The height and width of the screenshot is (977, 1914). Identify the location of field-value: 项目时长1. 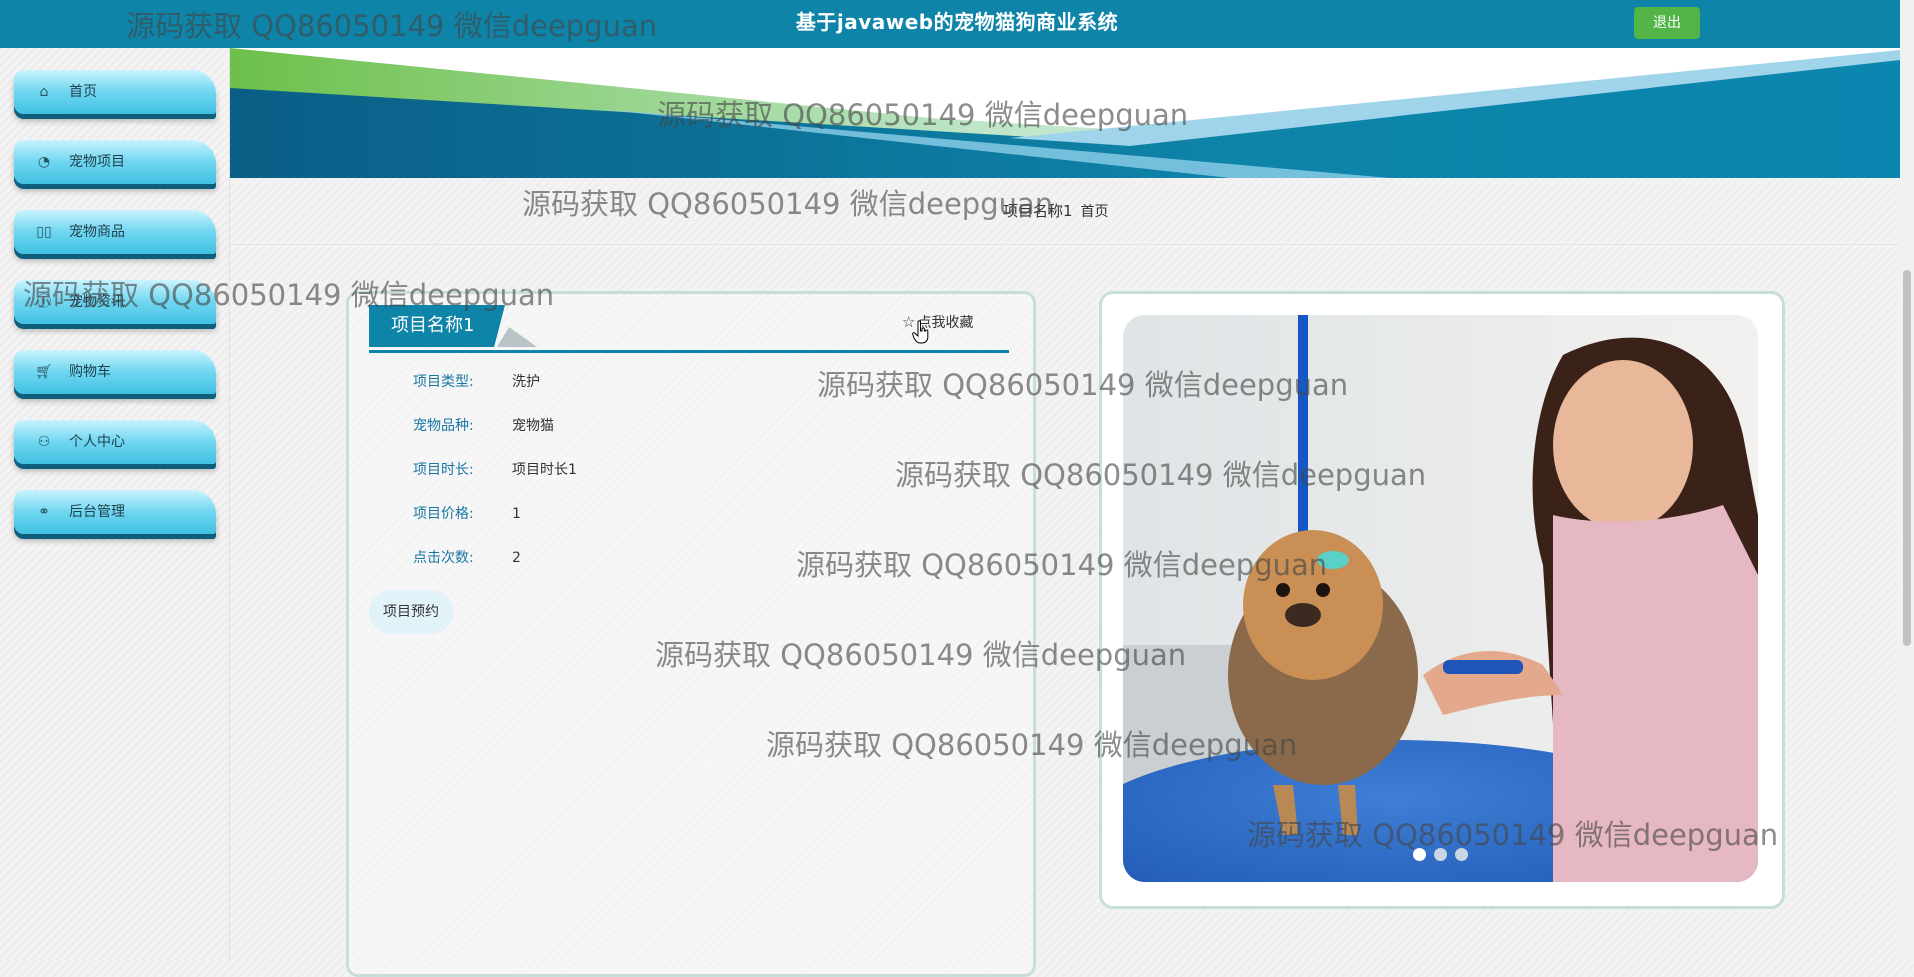
(544, 470).